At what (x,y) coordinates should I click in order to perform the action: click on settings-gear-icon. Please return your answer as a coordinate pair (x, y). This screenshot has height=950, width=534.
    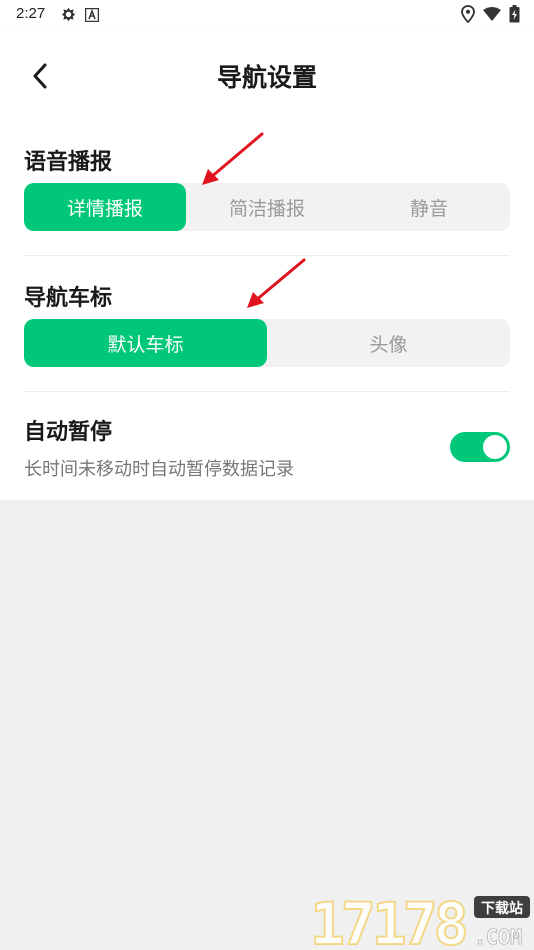
    Looking at the image, I should click on (68, 16).